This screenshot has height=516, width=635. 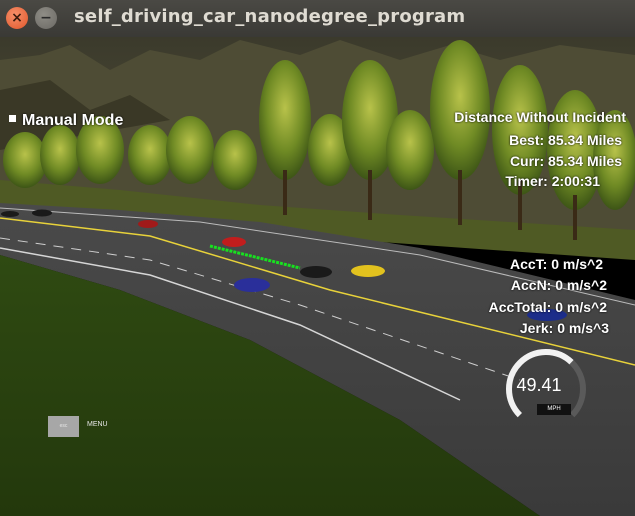 What do you see at coordinates (554, 409) in the screenshot?
I see `speed-unit: MPH` at bounding box center [554, 409].